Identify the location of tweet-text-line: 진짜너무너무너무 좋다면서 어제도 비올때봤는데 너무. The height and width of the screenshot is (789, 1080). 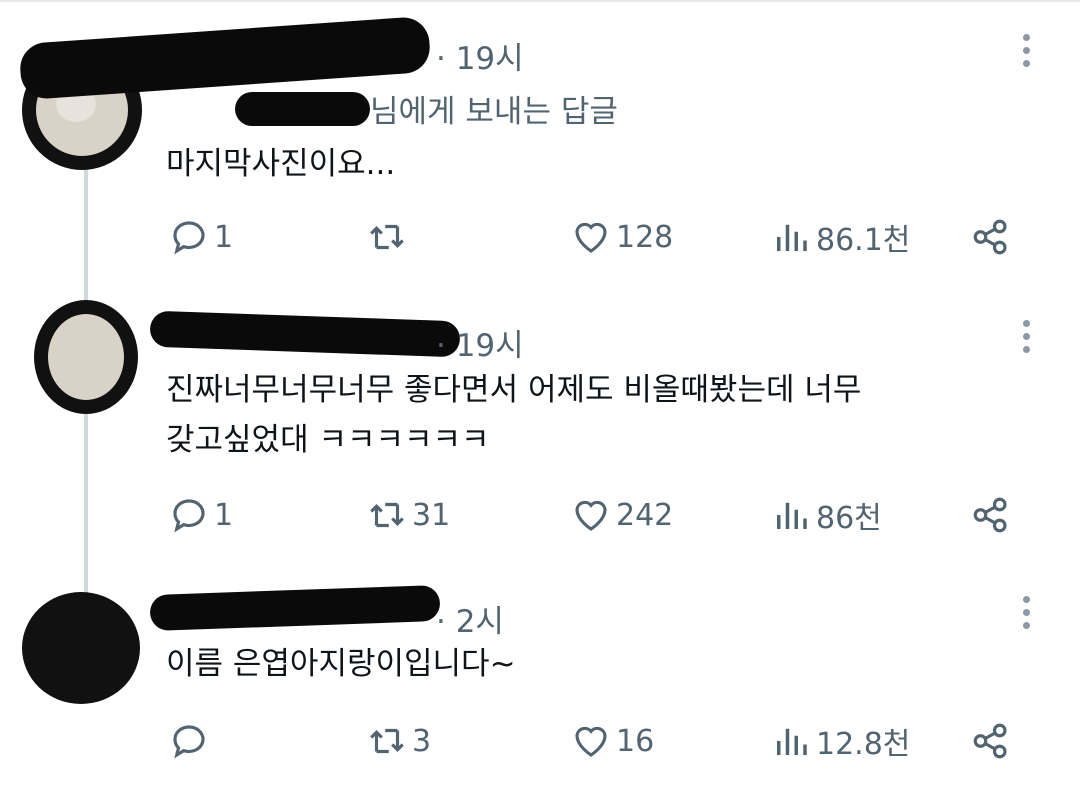
(514, 390).